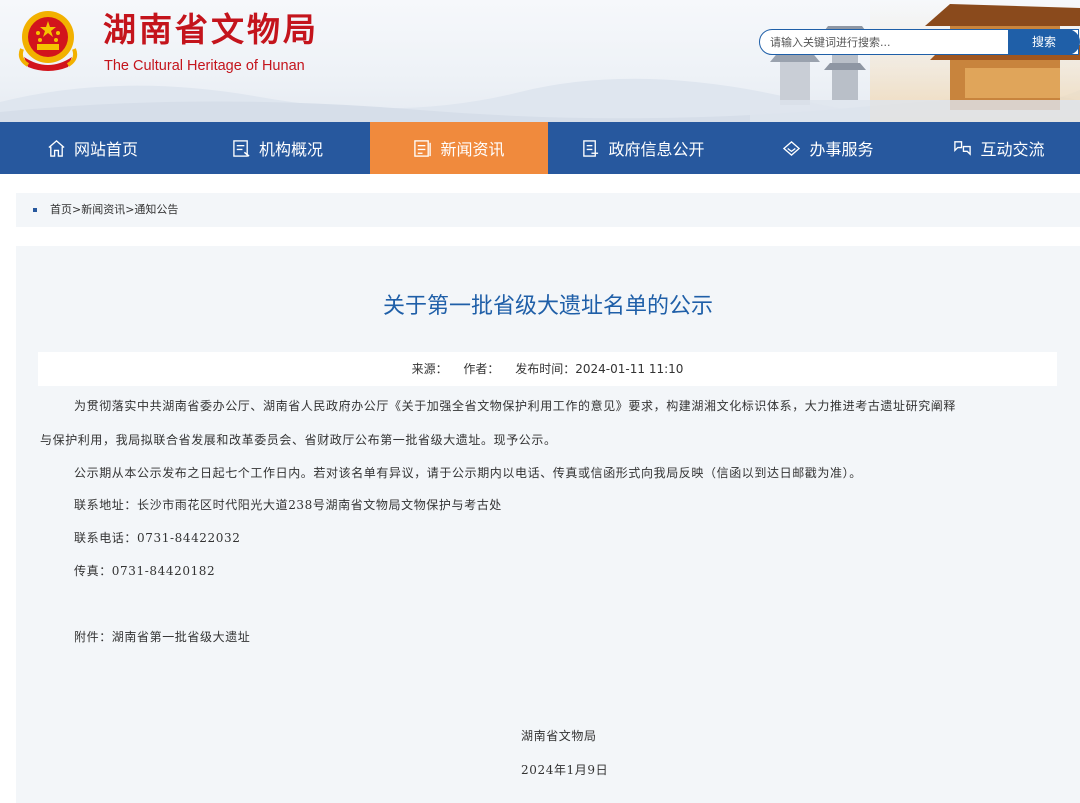 The image size is (1080, 803). What do you see at coordinates (472, 149) in the screenshot?
I see `nav-item-label: 新闻资讯` at bounding box center [472, 149].